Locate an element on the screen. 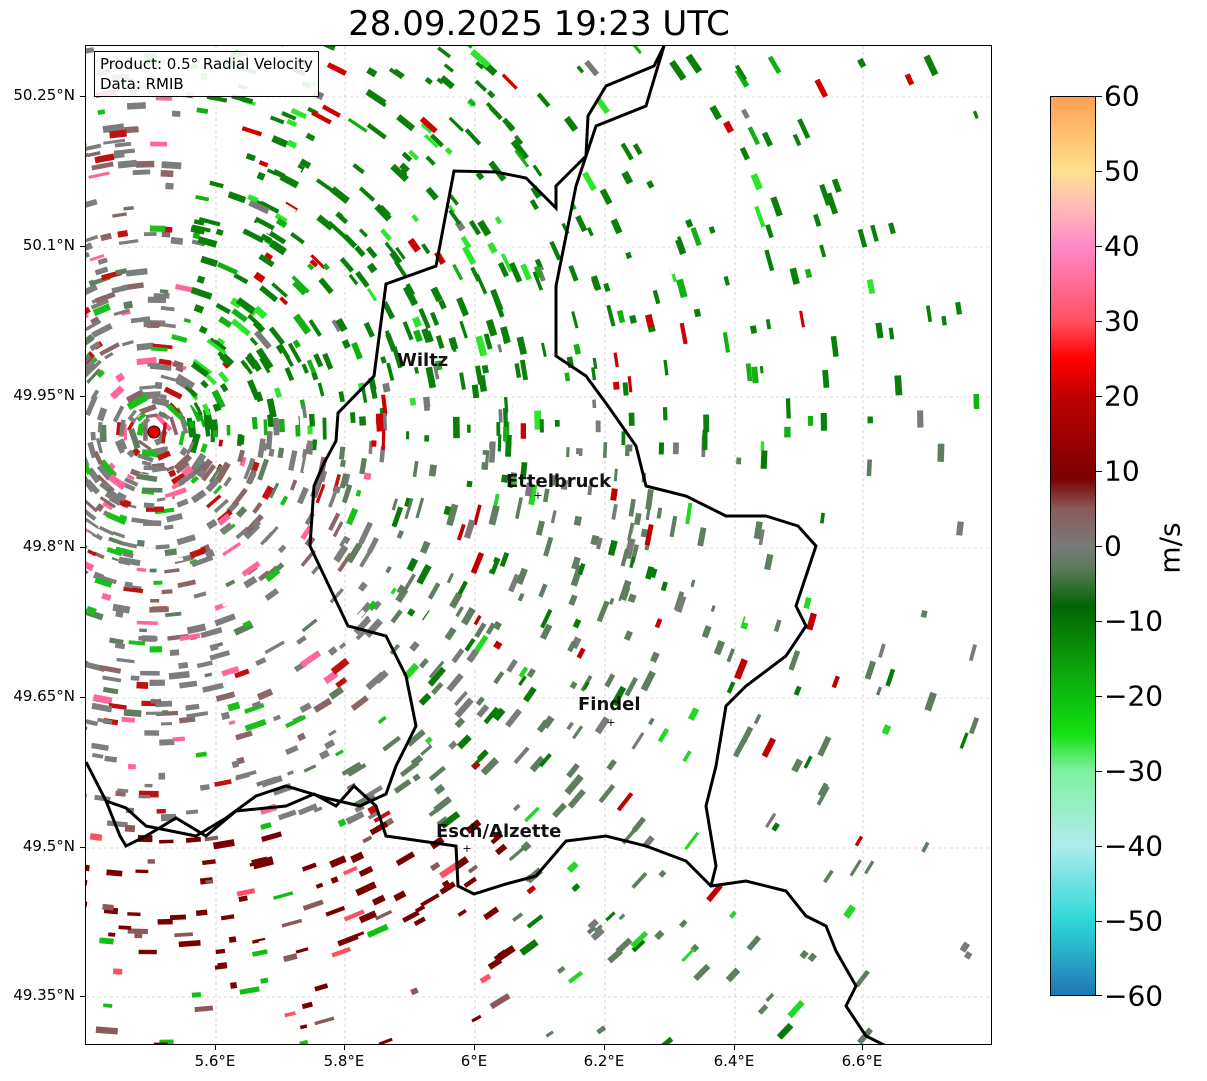  colorbar-tick-label: −60 is located at coordinates (1134, 996).